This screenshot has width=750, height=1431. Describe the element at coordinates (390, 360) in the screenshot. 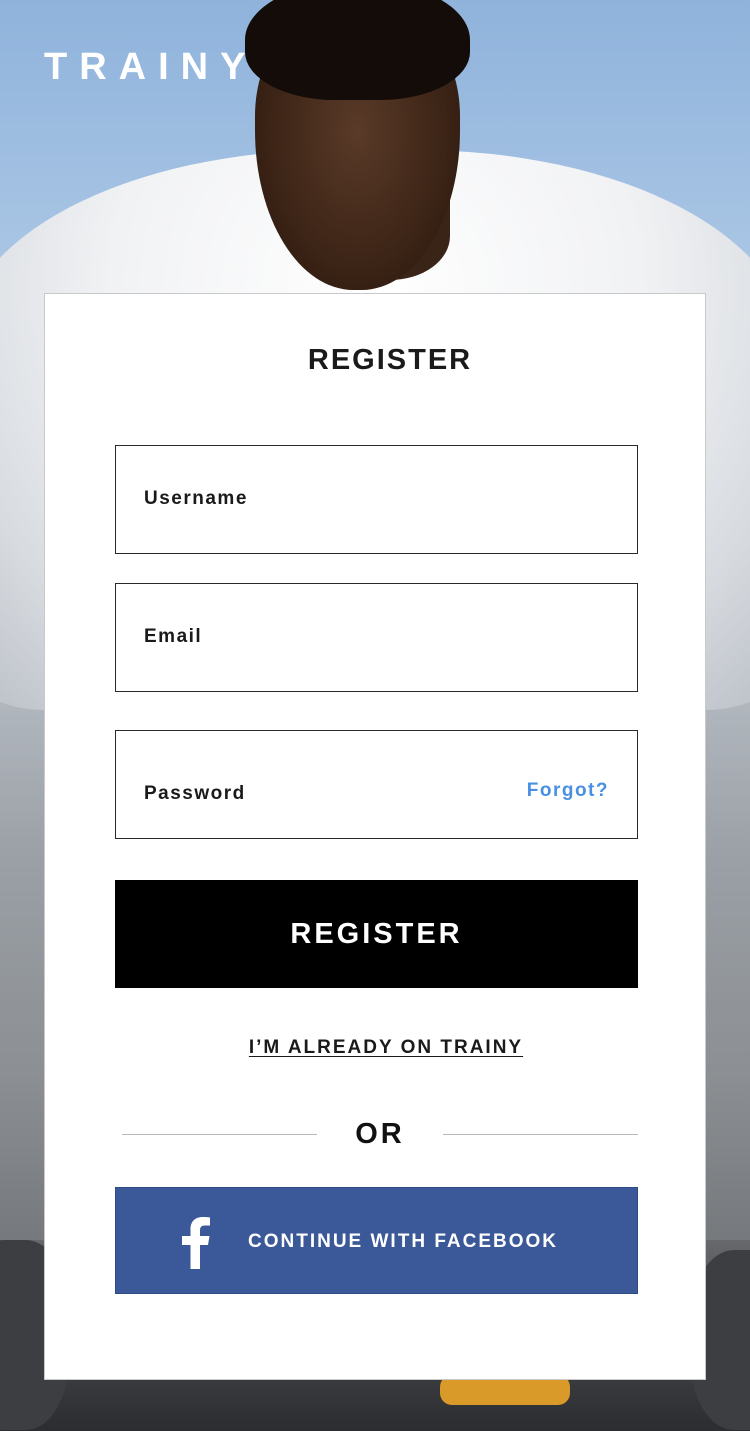

I see `card-title: REGISTER` at that location.